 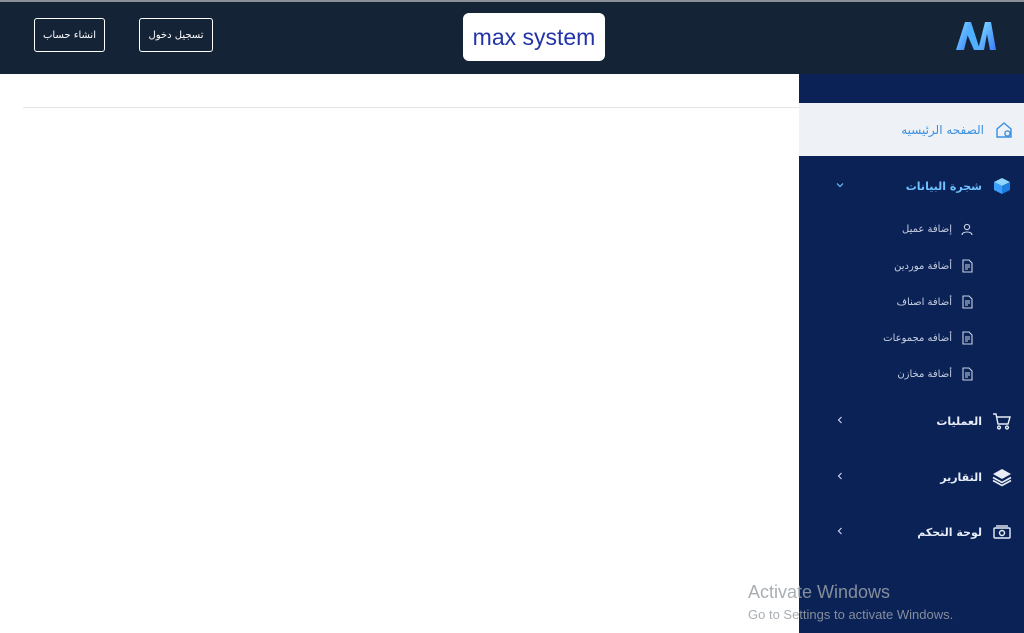 What do you see at coordinates (1002, 532) in the screenshot?
I see `cash-icon` at bounding box center [1002, 532].